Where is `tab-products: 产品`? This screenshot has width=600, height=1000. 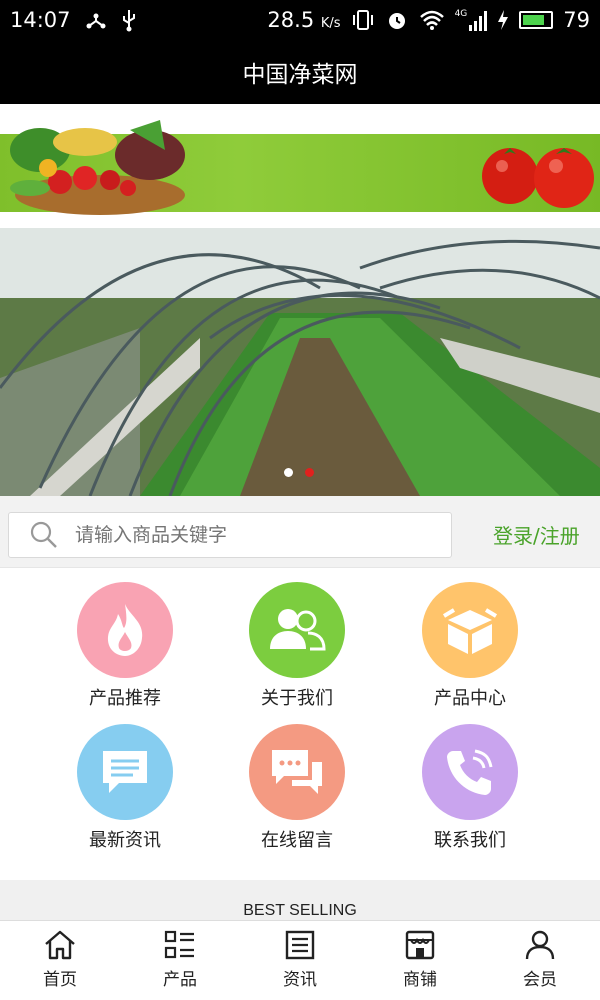
tab-products: 产品 is located at coordinates (180, 960).